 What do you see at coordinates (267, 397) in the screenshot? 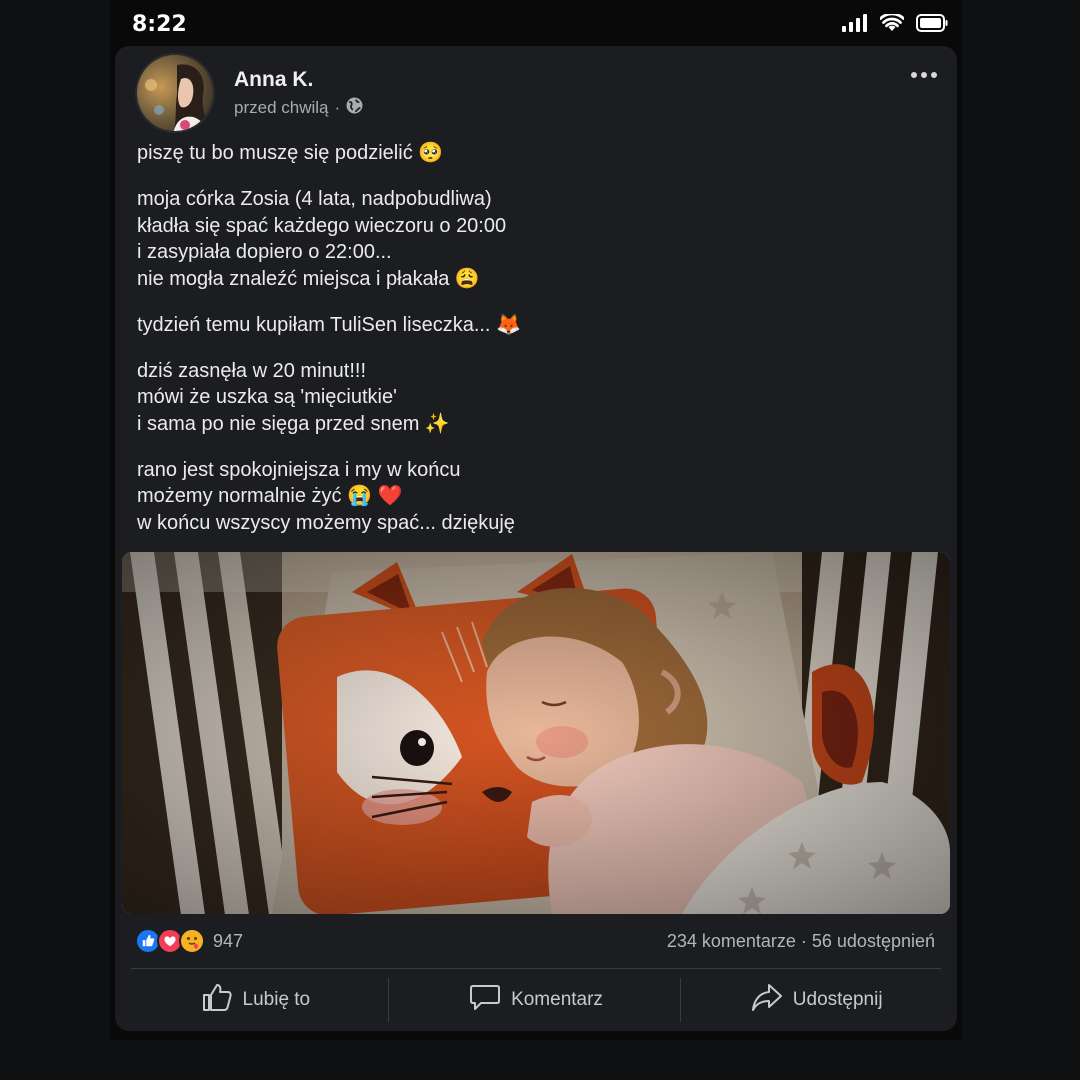
I see `post-line: mówi że uszka są 'mięciutkie'` at bounding box center [267, 397].